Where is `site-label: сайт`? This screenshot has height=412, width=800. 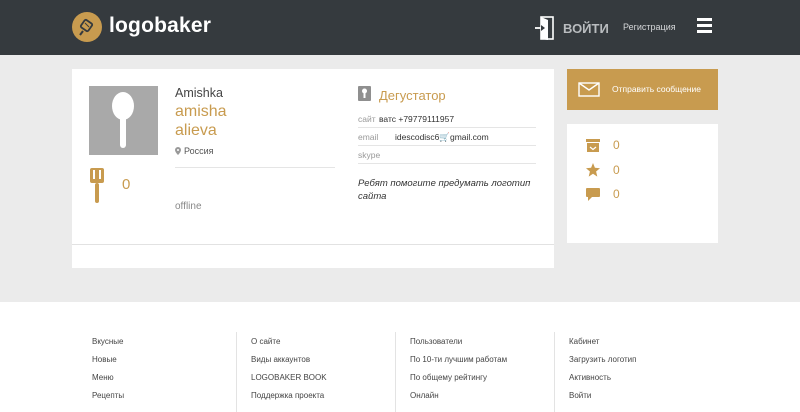 site-label: сайт is located at coordinates (367, 119).